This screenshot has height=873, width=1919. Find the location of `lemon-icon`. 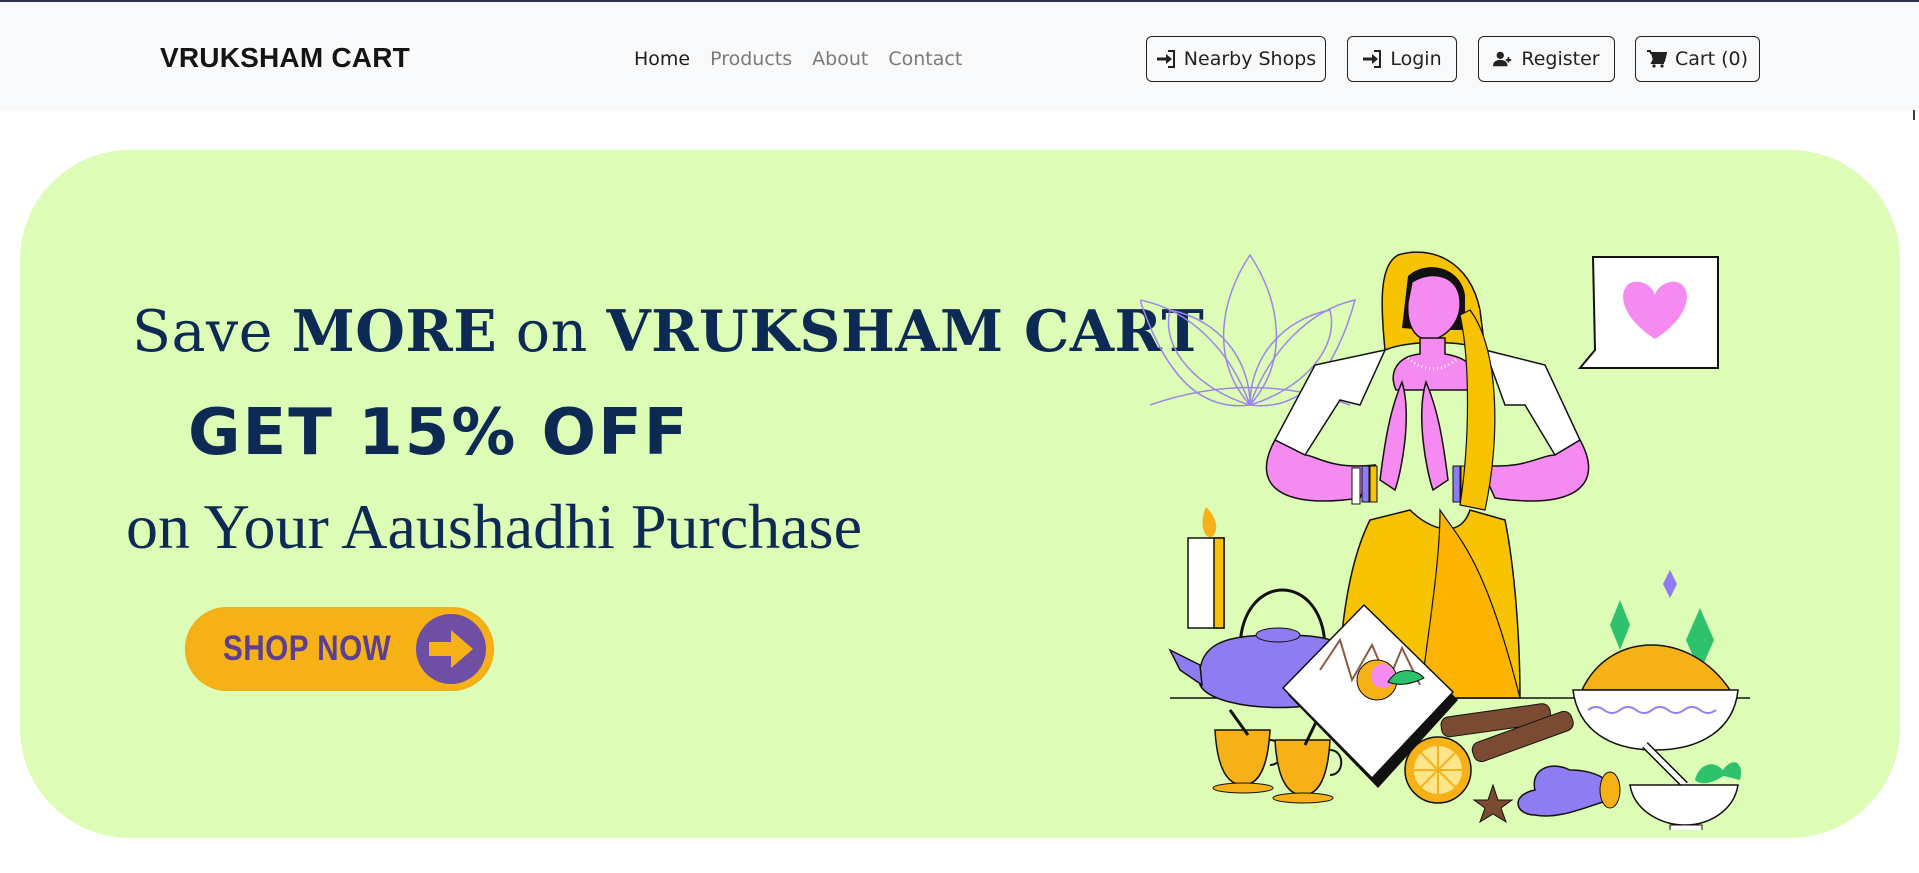

lemon-icon is located at coordinates (1438, 770).